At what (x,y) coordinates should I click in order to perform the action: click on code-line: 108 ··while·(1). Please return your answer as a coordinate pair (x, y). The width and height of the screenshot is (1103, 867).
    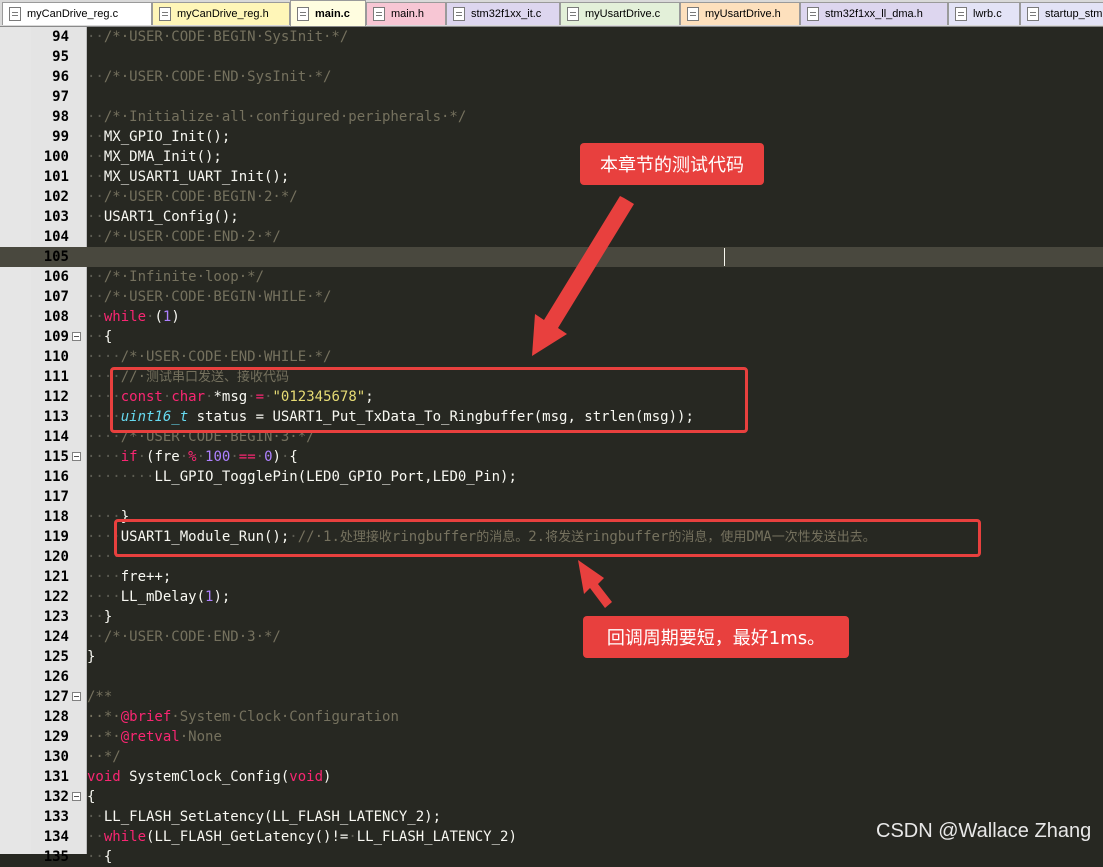
    Looking at the image, I should click on (551, 317).